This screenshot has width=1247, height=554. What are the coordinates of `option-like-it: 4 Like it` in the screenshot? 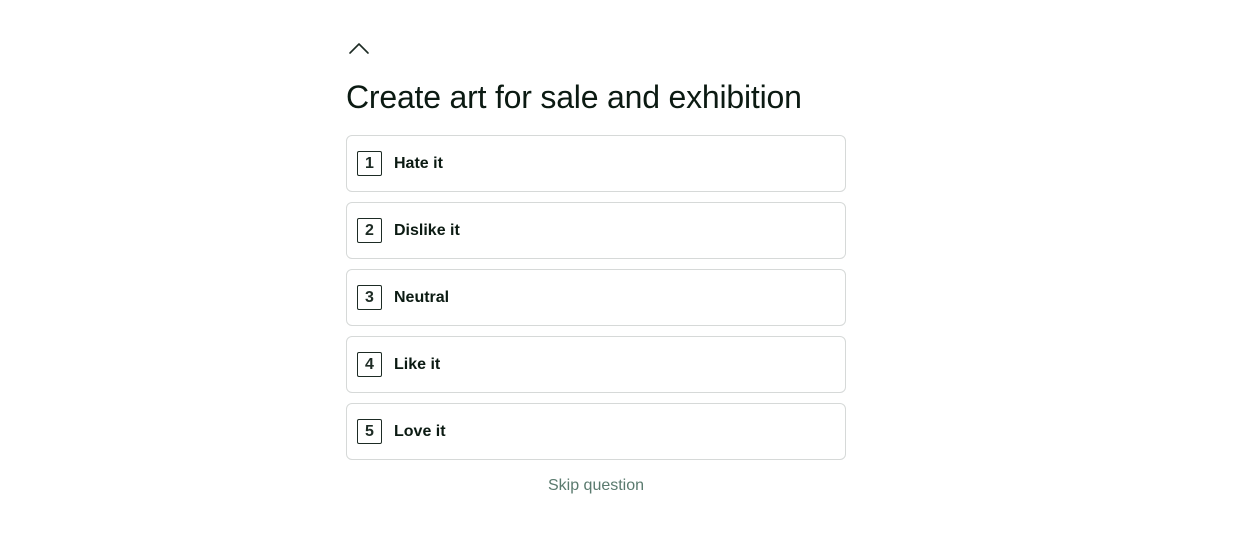 It's located at (596, 364).